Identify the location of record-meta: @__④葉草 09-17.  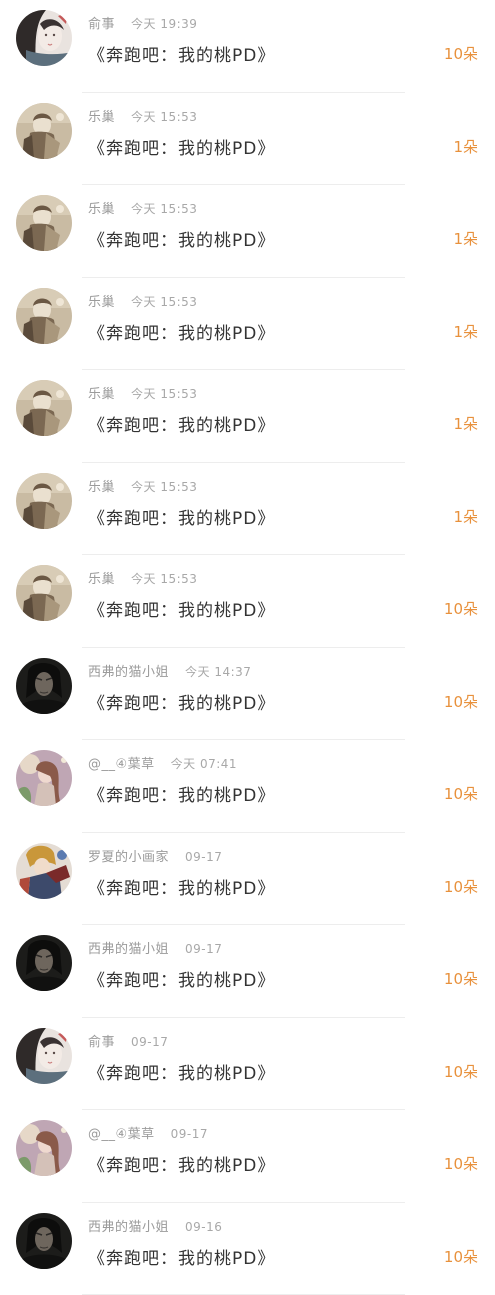
(148, 1132).